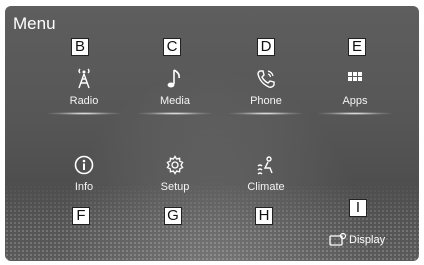  What do you see at coordinates (266, 79) in the screenshot?
I see `phone-icon` at bounding box center [266, 79].